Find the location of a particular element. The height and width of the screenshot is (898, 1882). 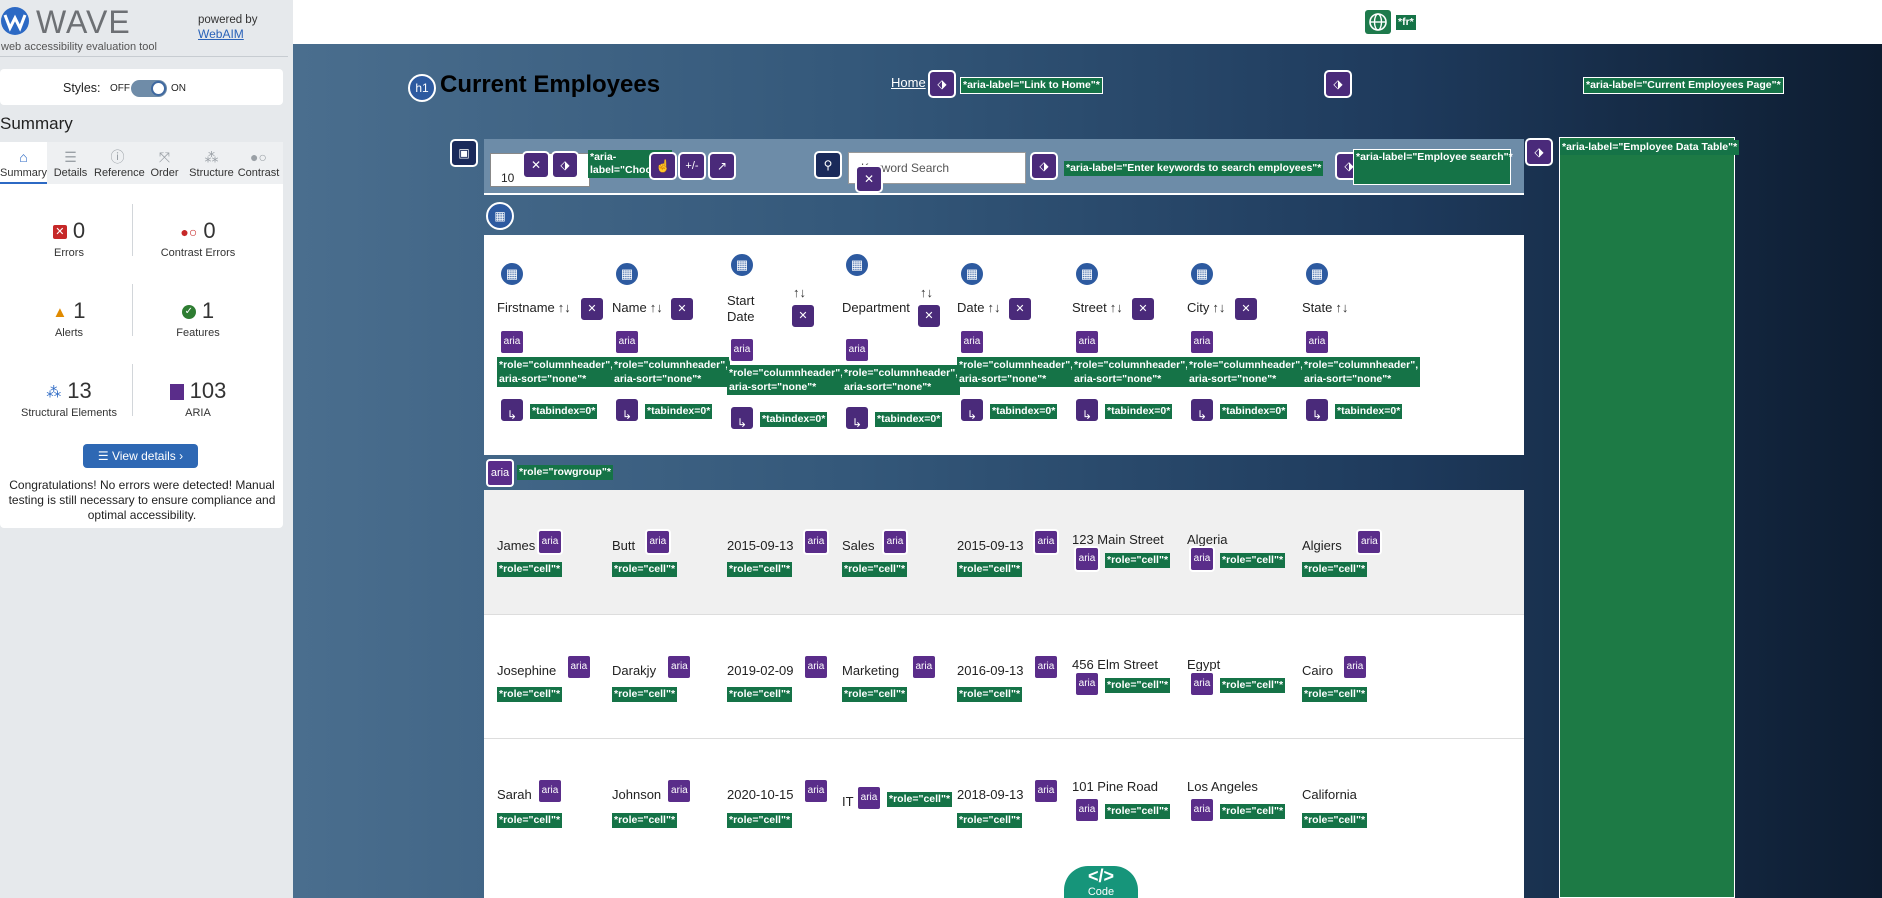

column-header: City ↑↓ is located at coordinates (1206, 307).